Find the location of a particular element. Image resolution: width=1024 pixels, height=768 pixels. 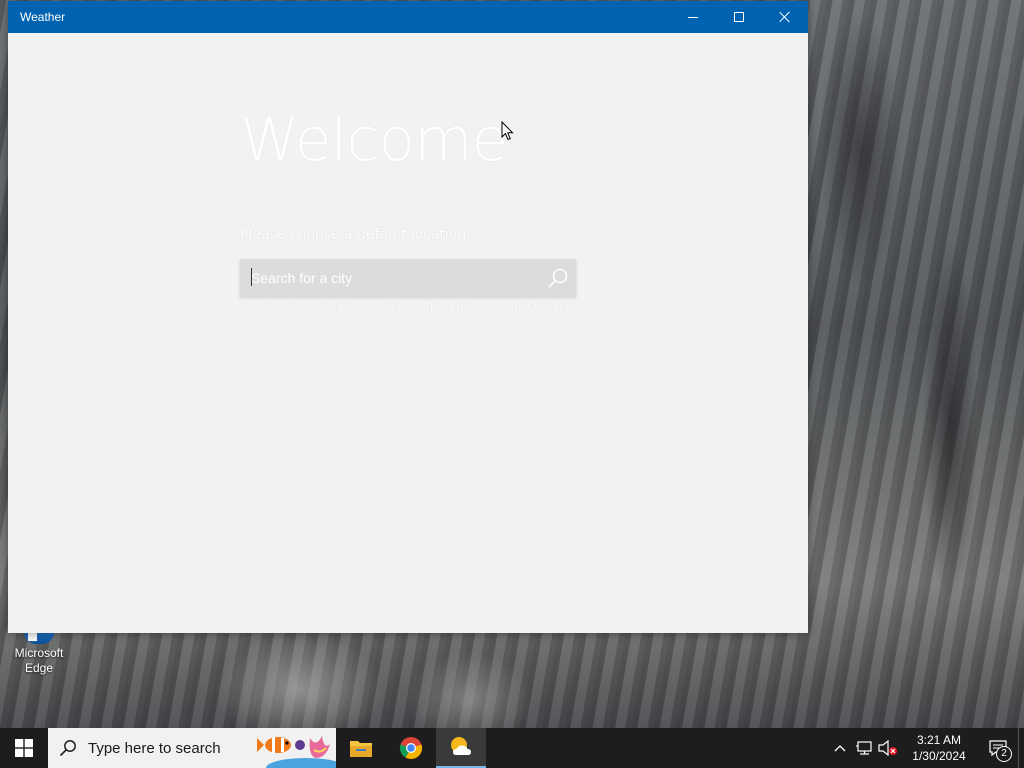

network-icon is located at coordinates (864, 748).